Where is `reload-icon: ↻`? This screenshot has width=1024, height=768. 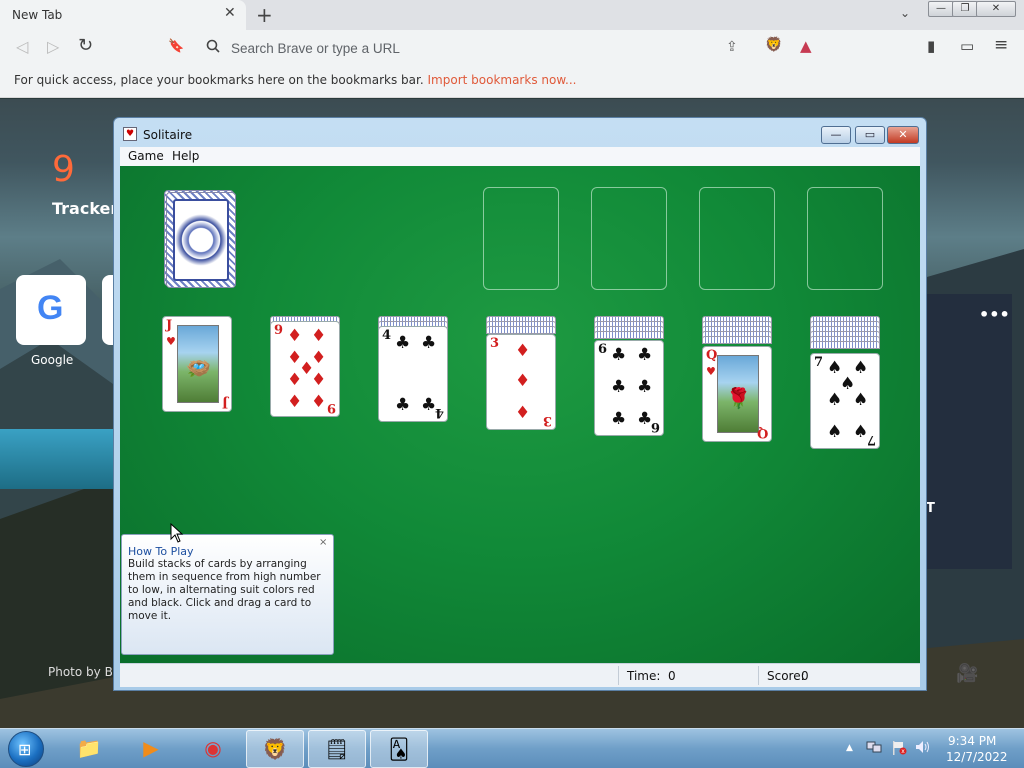 reload-icon: ↻ is located at coordinates (85, 45).